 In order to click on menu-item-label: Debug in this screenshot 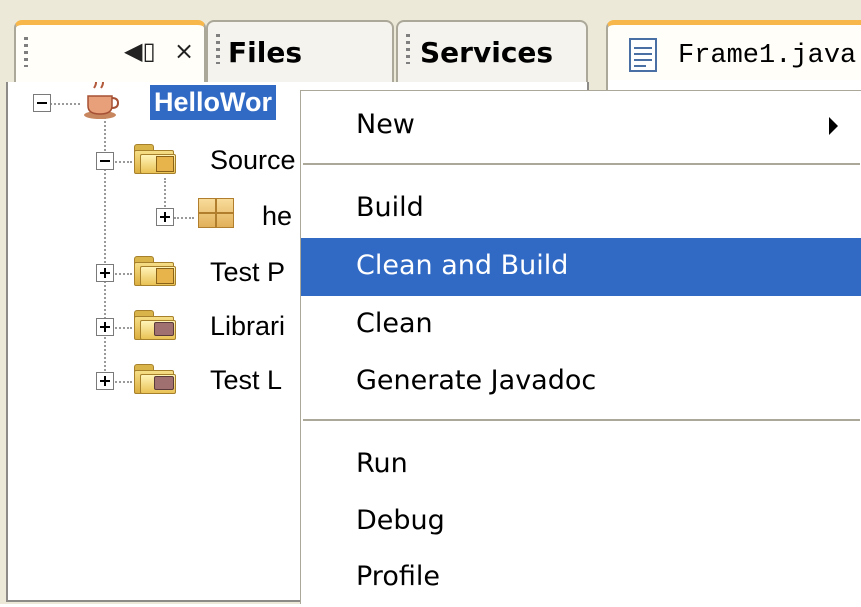, I will do `click(400, 520)`.